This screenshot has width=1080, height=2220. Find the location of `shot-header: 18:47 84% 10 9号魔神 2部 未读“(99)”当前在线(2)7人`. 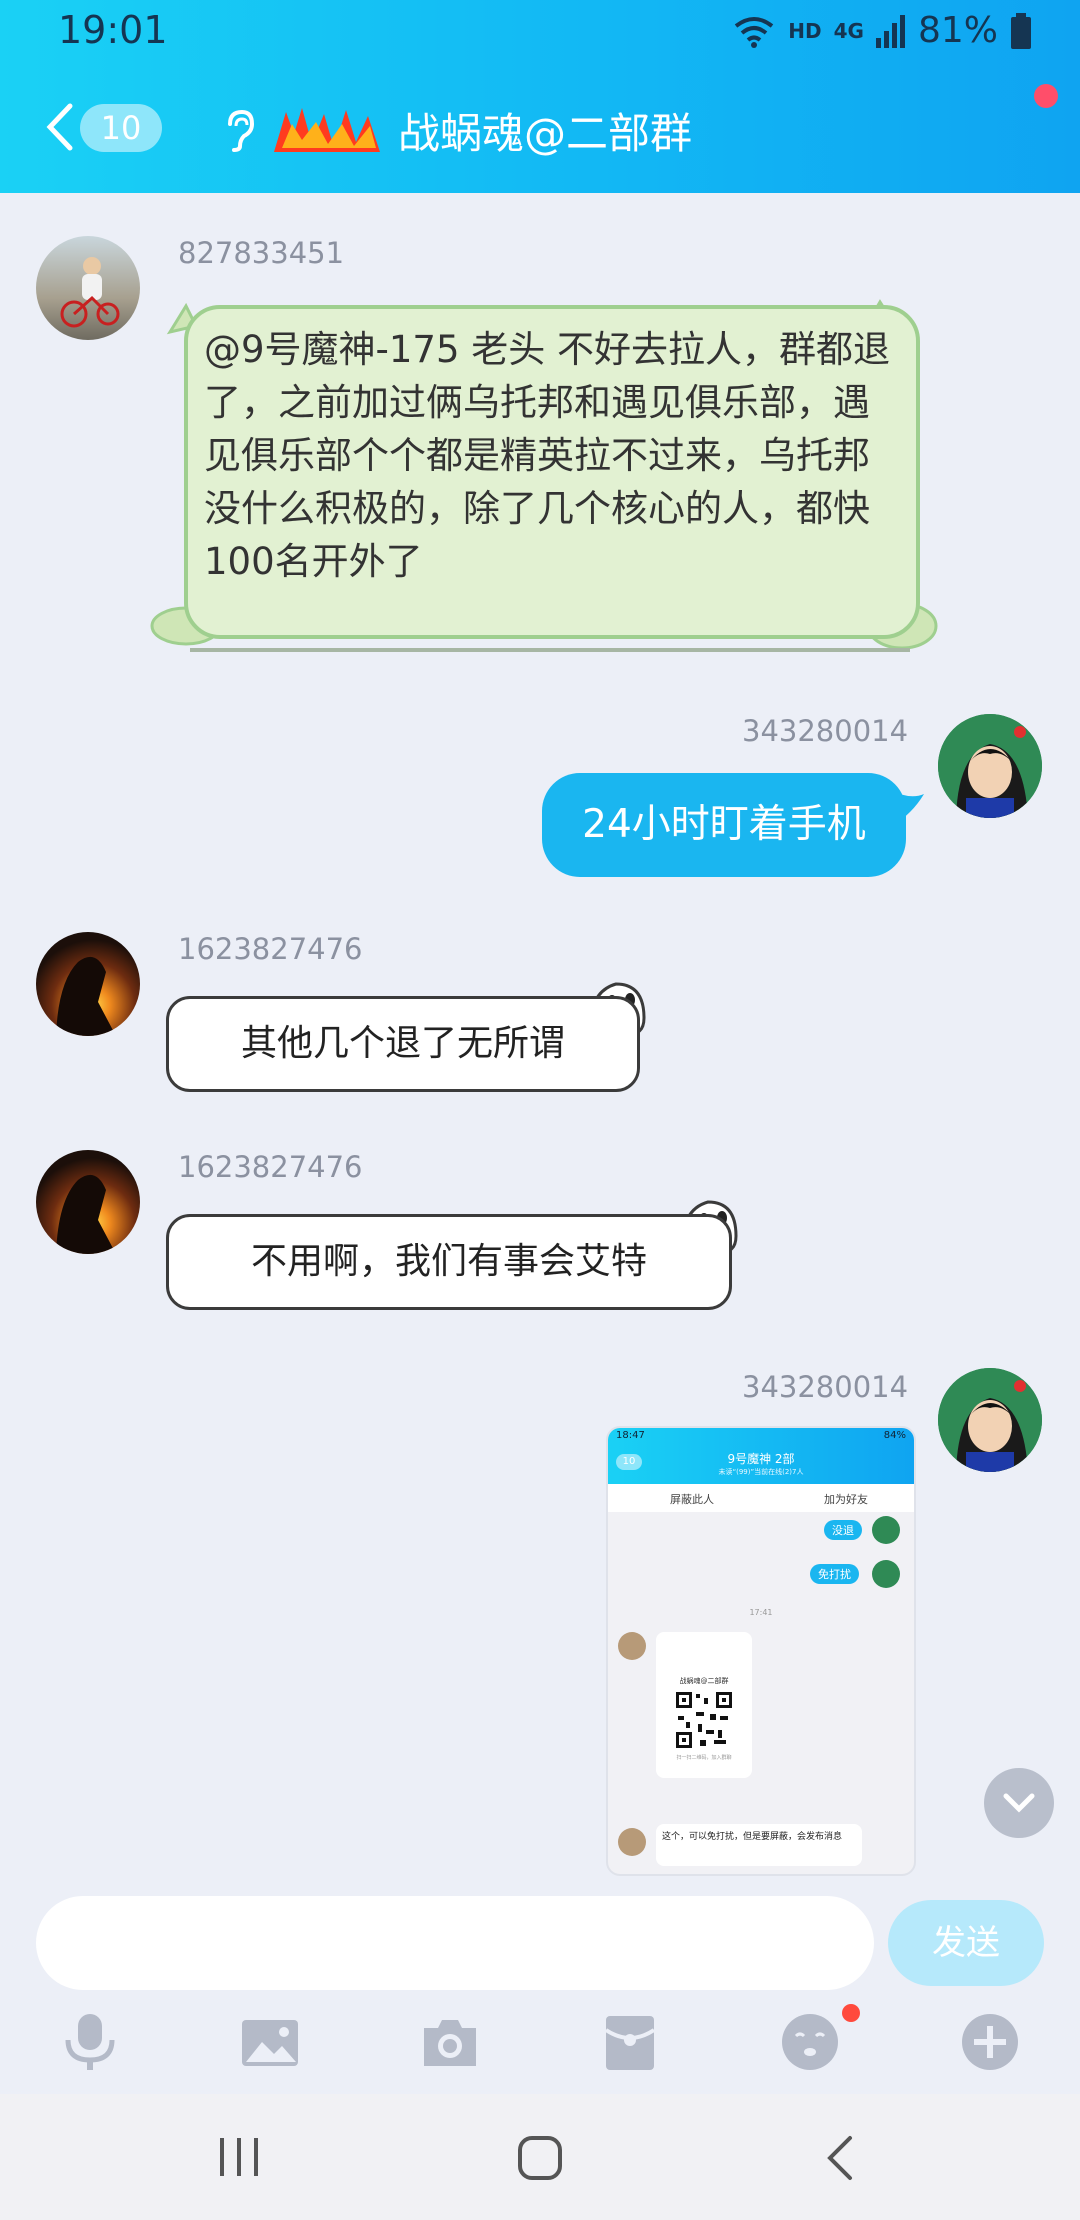

shot-header: 18:47 84% 10 9号魔神 2部 未读“(99)”当前在线(2)7人 is located at coordinates (761, 1456).